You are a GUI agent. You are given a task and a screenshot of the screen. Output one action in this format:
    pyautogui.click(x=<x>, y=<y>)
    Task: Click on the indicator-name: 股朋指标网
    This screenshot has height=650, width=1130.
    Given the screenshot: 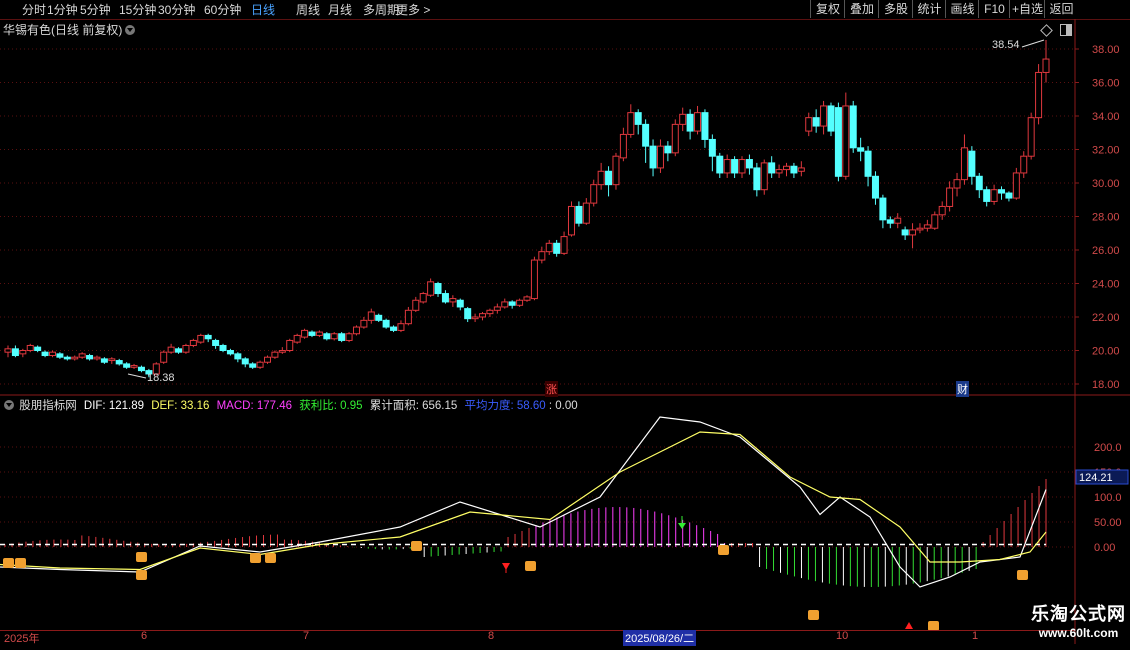 What is the action you would take?
    pyautogui.click(x=48, y=406)
    